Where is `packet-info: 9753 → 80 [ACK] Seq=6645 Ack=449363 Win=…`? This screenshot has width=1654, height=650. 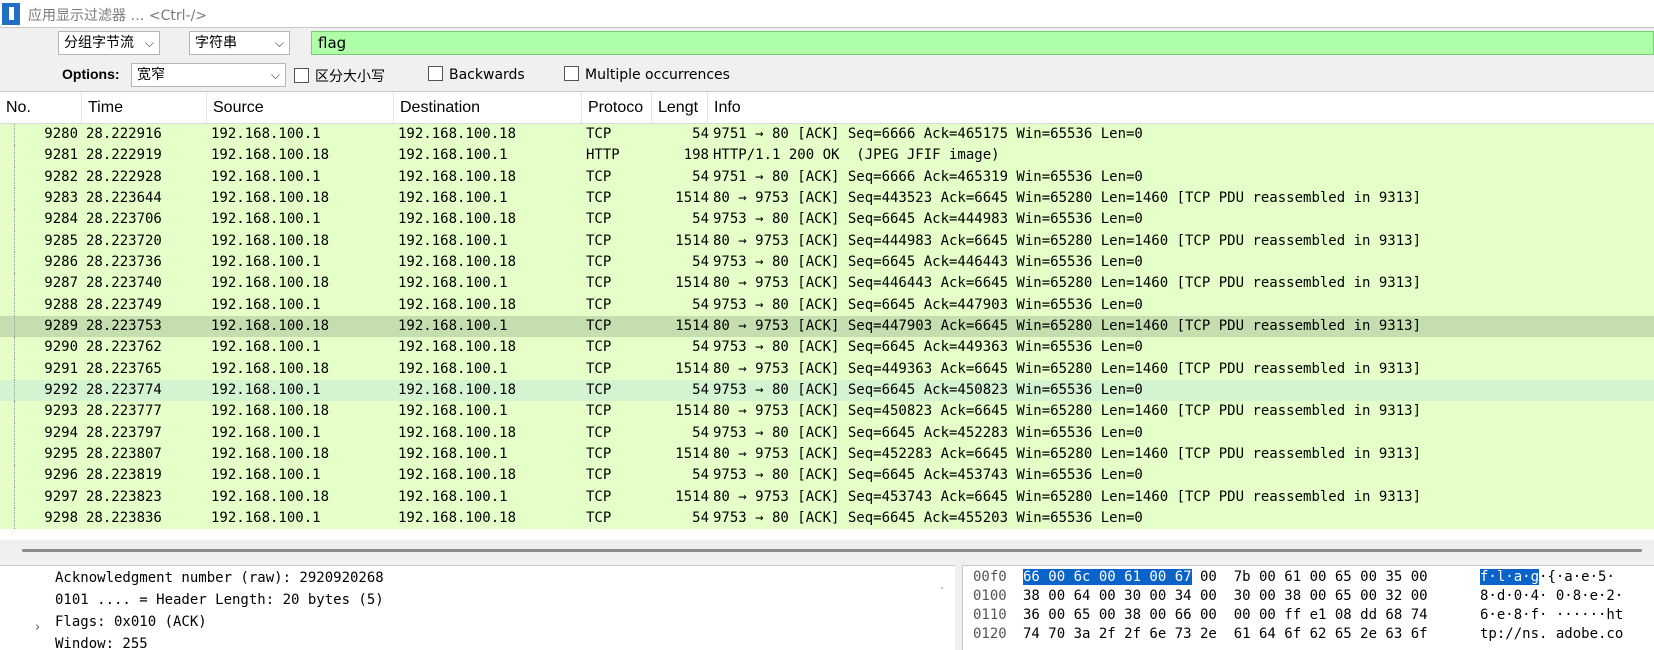 packet-info: 9753 → 80 [ACK] Seq=6645 Ack=449363 Win=… is located at coordinates (928, 347).